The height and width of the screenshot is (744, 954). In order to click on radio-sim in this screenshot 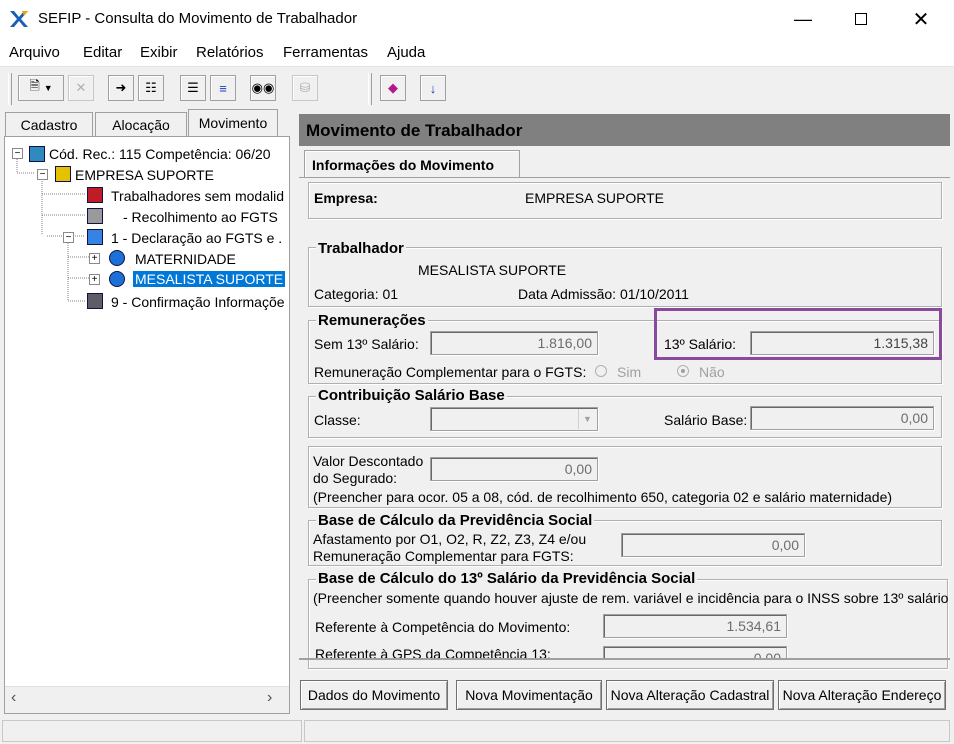, I will do `click(601, 371)`.